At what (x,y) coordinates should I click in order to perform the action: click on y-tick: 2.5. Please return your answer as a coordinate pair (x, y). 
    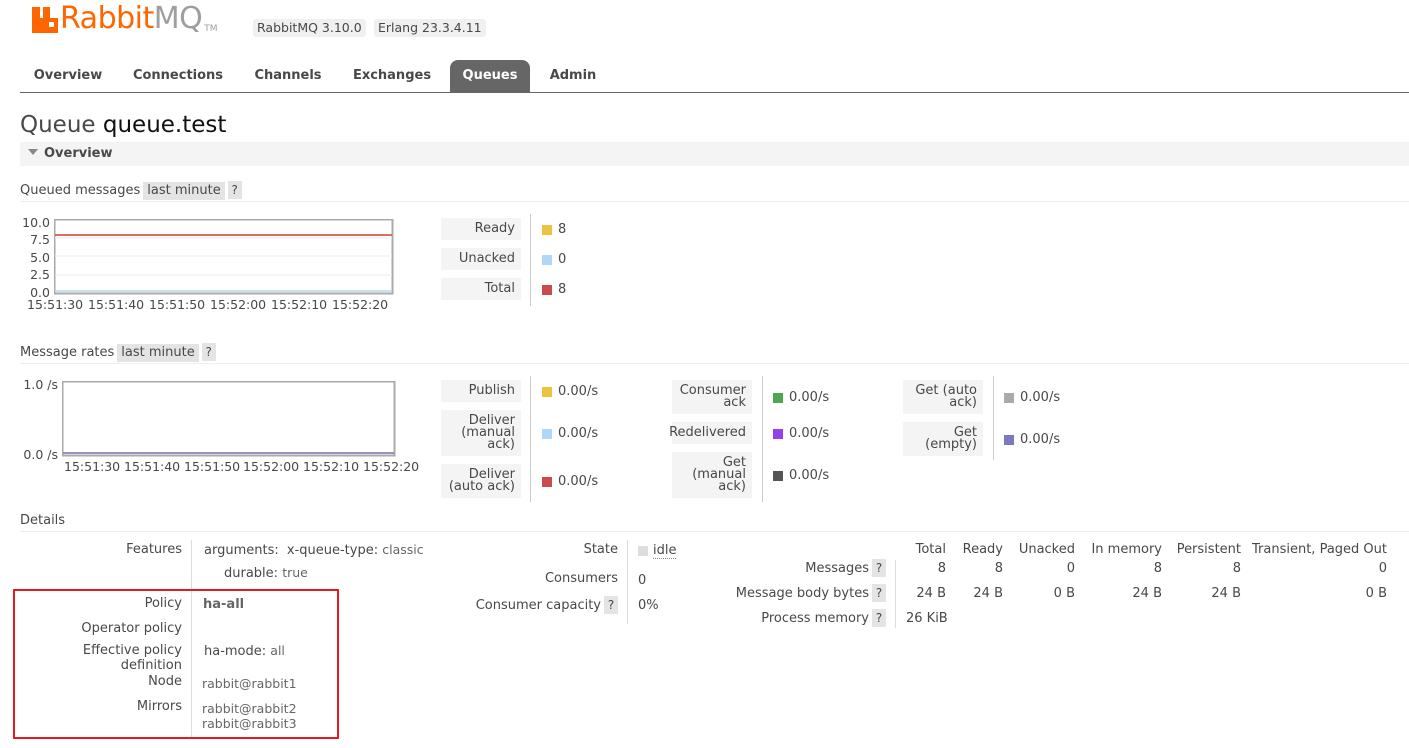
    Looking at the image, I should click on (40, 274).